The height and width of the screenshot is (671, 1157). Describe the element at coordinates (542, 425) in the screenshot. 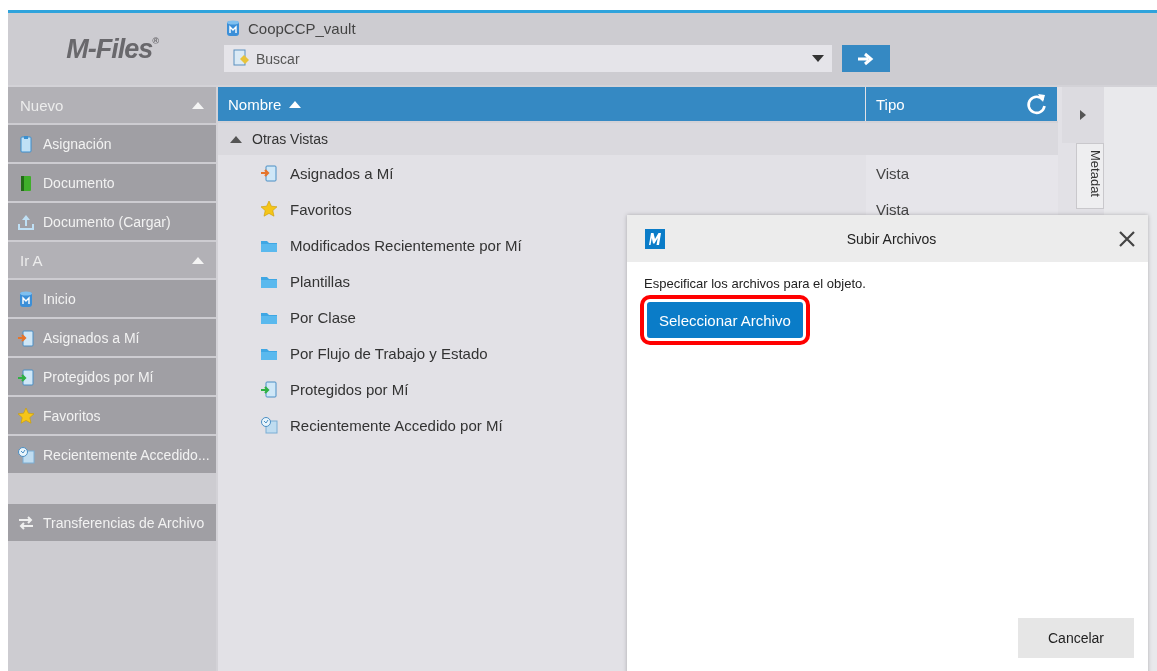

I see `view-item: Recientemente Accedido por Mí` at that location.